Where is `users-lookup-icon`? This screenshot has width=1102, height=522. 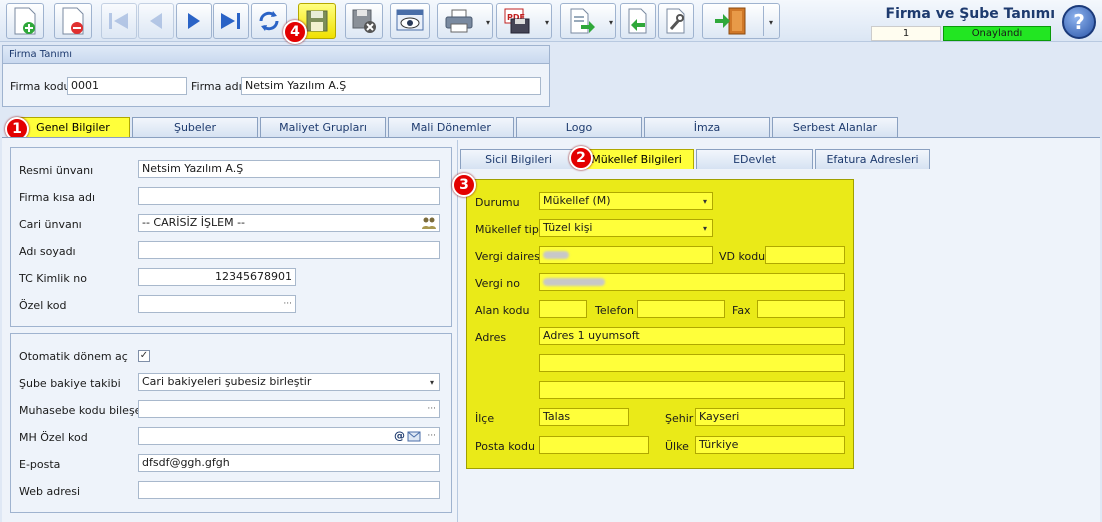 users-lookup-icon is located at coordinates (429, 223).